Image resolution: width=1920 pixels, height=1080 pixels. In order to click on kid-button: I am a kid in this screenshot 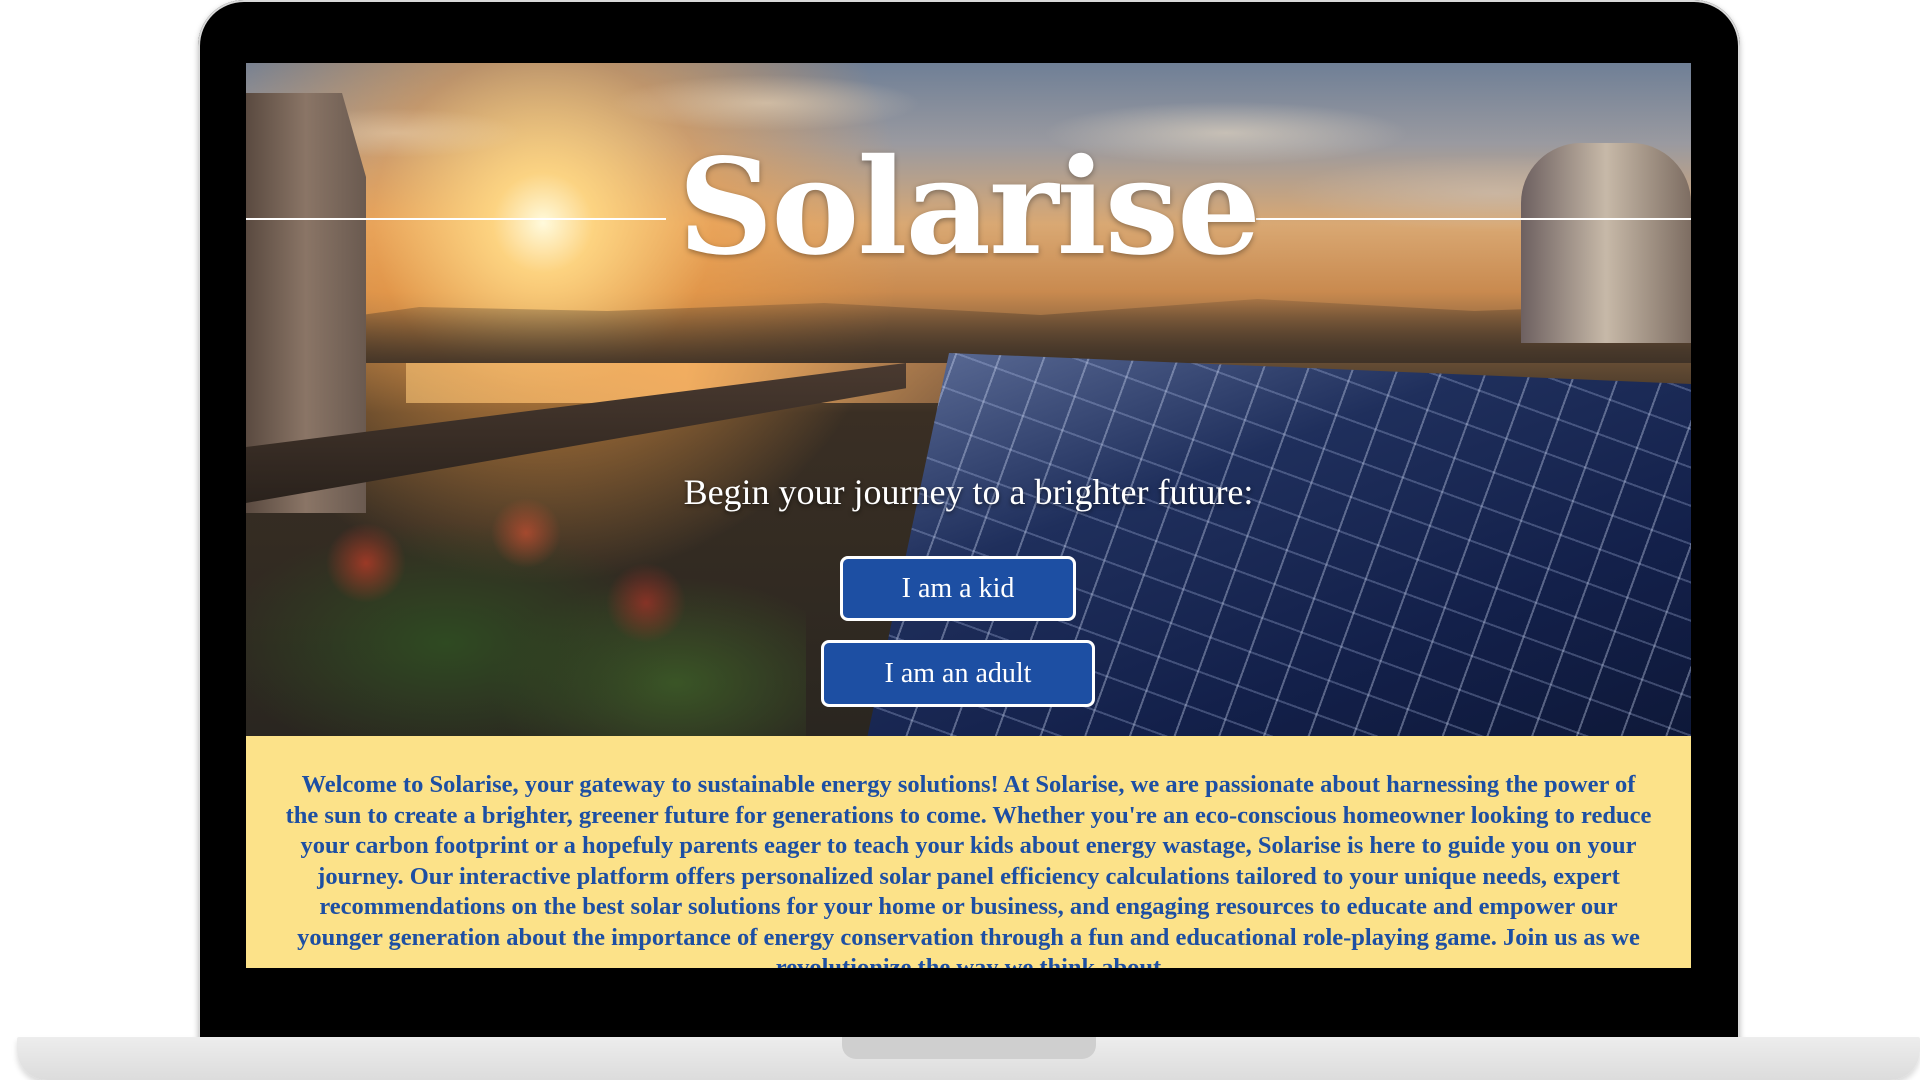, I will do `click(958, 588)`.